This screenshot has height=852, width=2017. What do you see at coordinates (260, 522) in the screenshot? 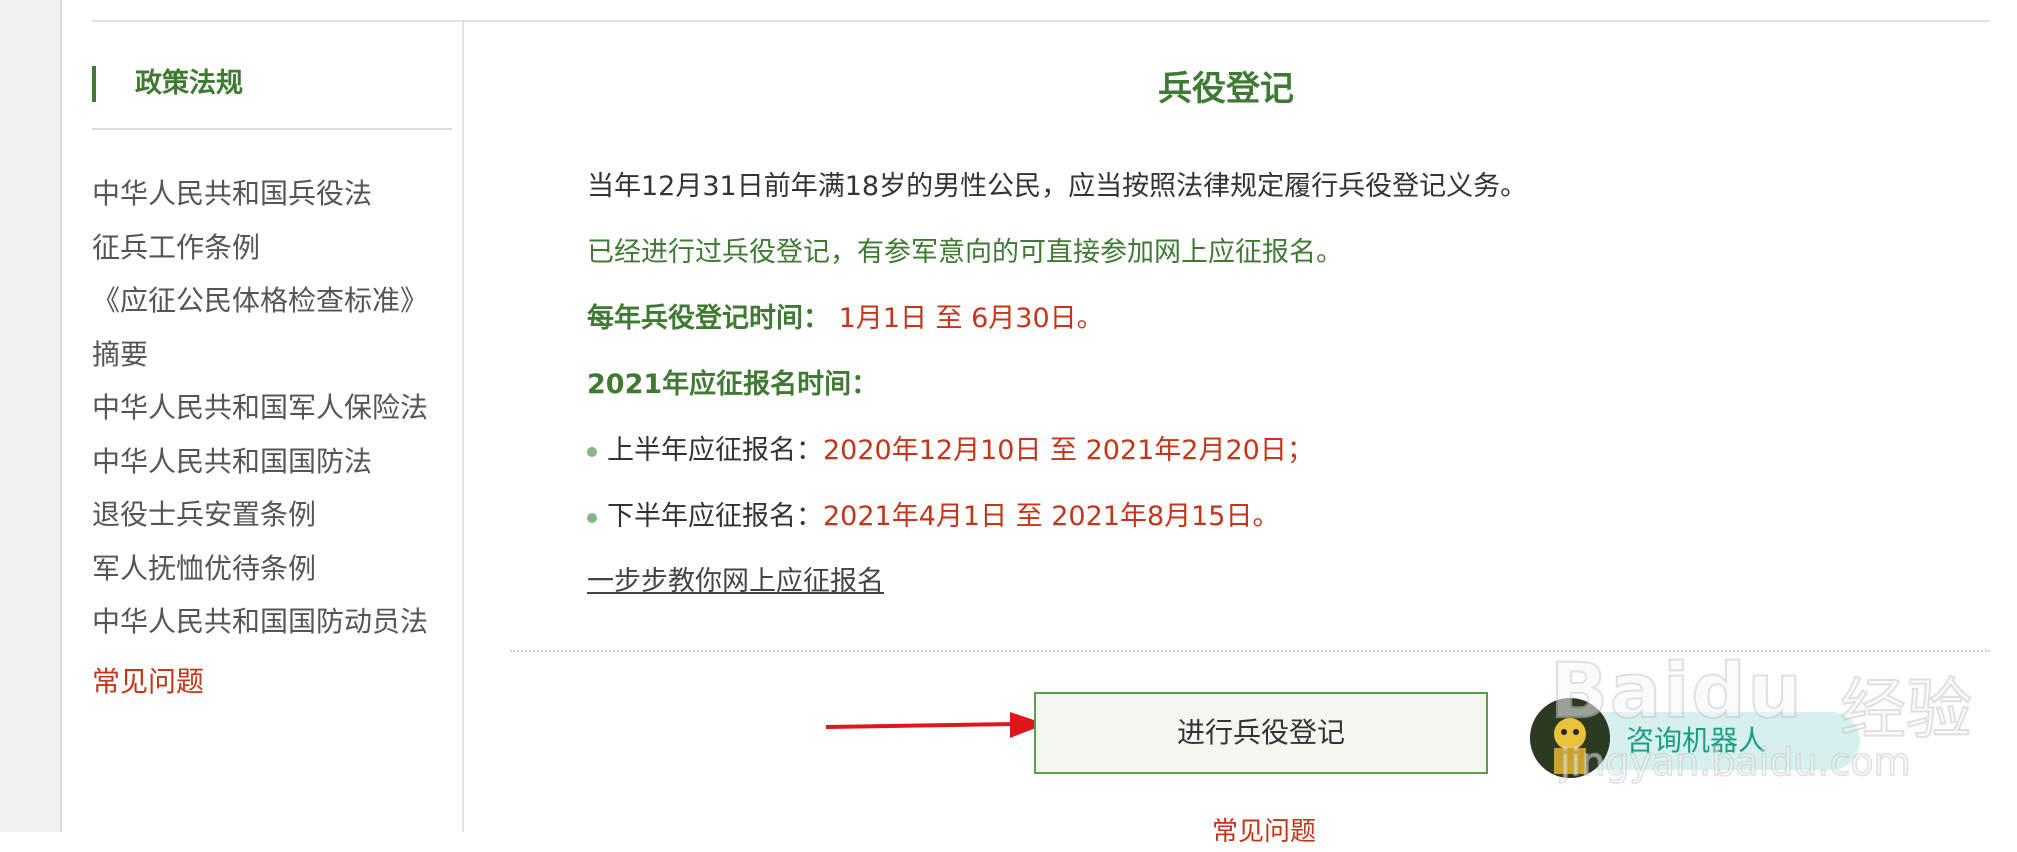
I see `sidebar-item-veteran-placement: 退役士兵安置条例` at bounding box center [260, 522].